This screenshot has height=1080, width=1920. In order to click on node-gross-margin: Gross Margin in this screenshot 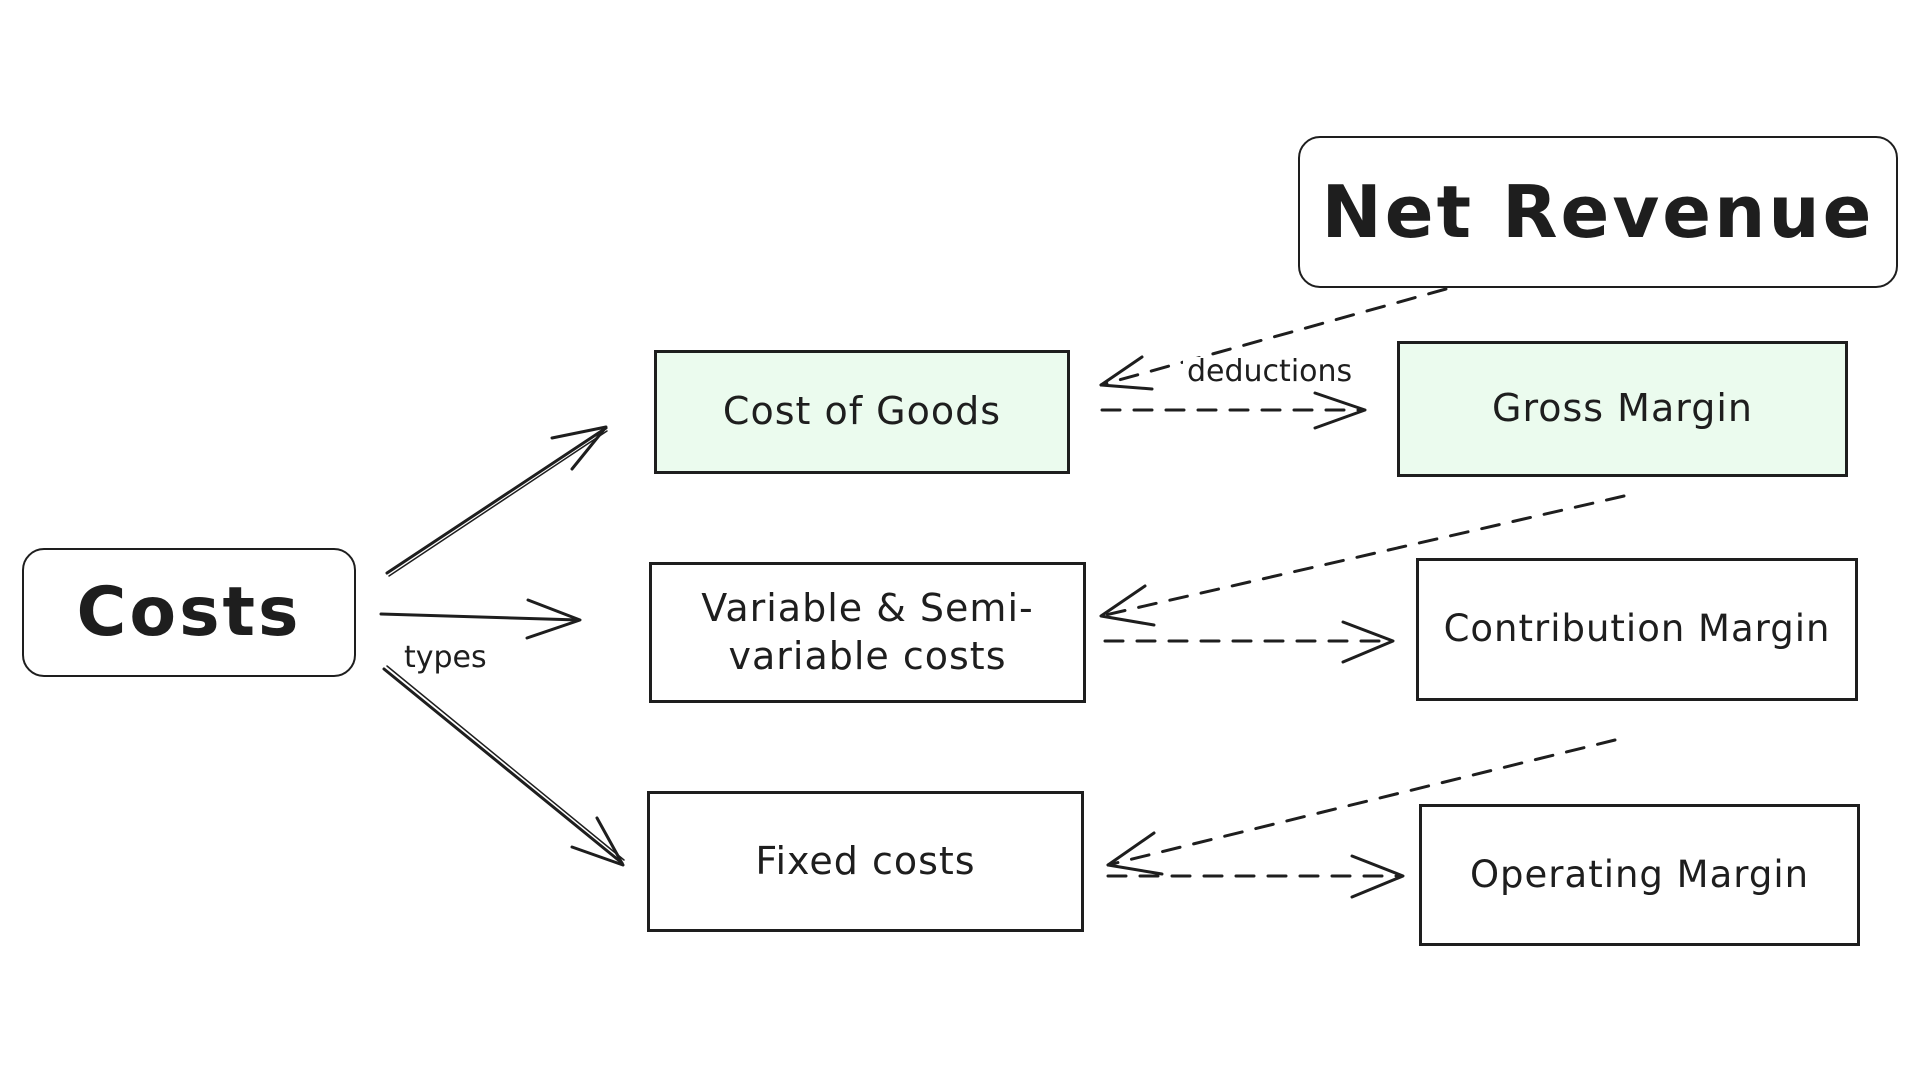, I will do `click(1622, 409)`.